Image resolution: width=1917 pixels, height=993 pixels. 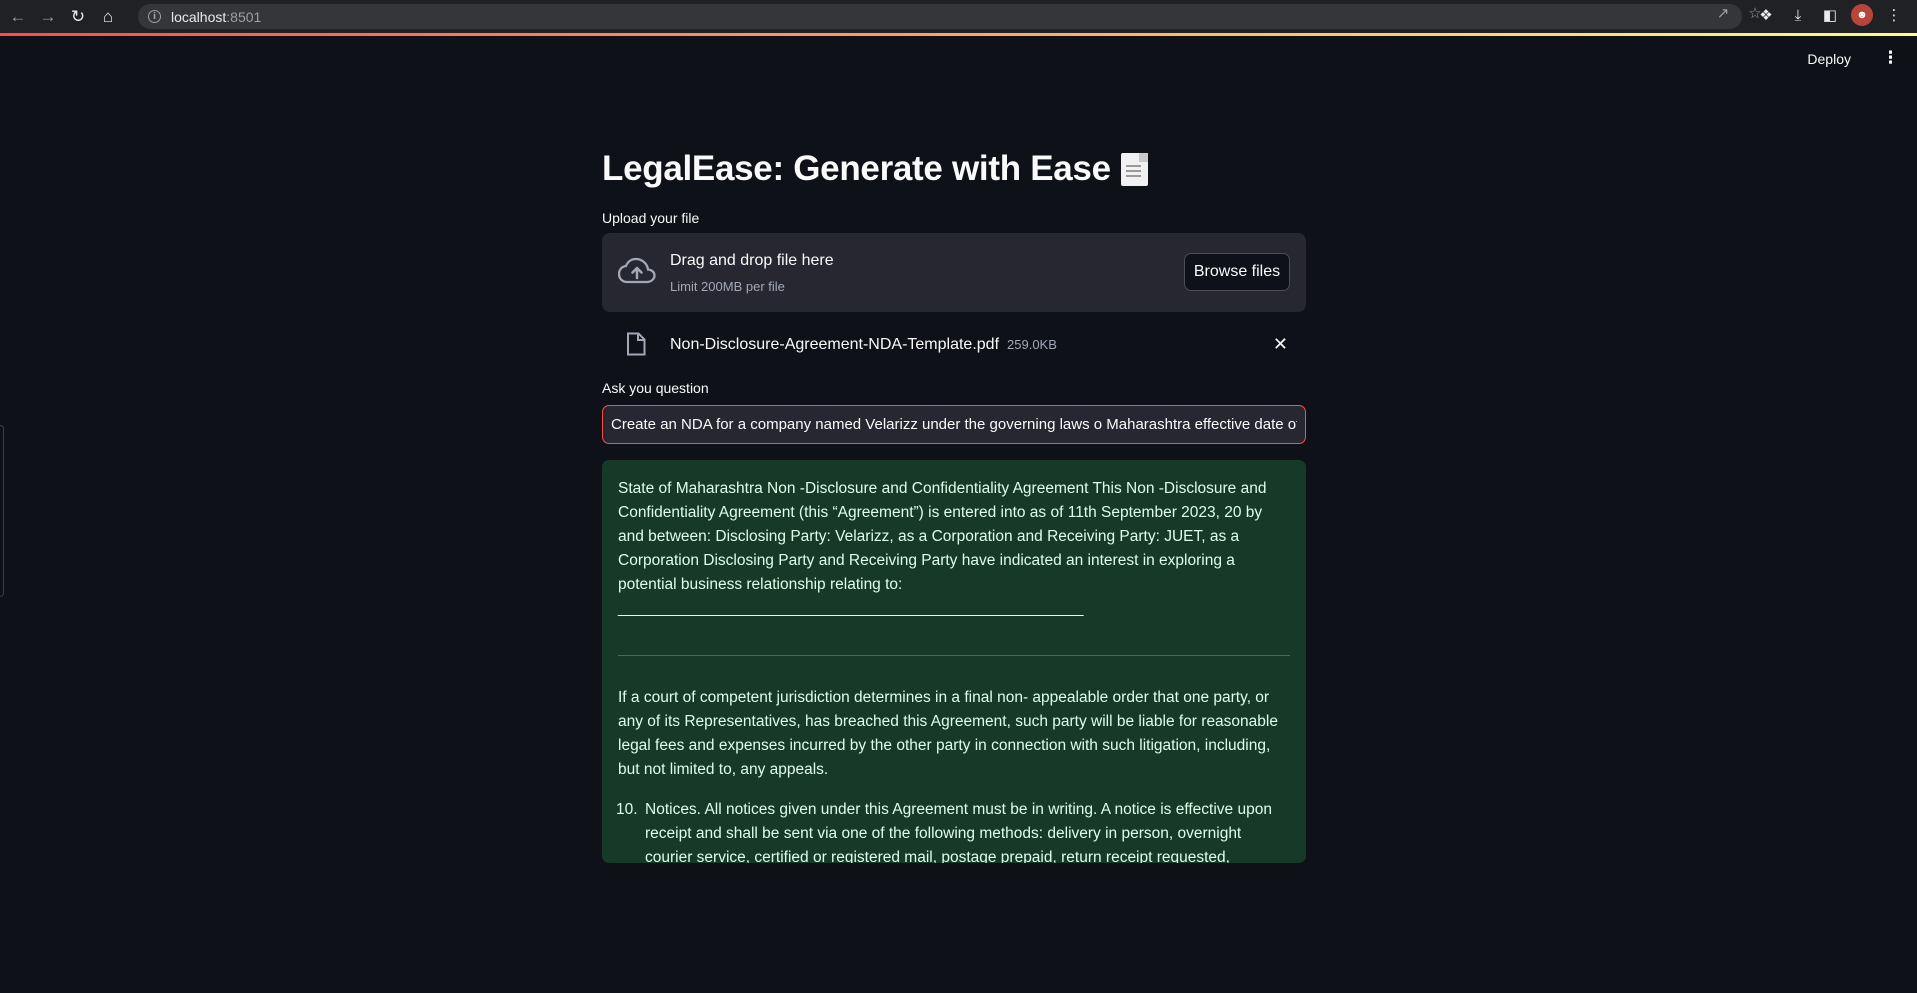 What do you see at coordinates (954, 655) in the screenshot?
I see `answer-divider` at bounding box center [954, 655].